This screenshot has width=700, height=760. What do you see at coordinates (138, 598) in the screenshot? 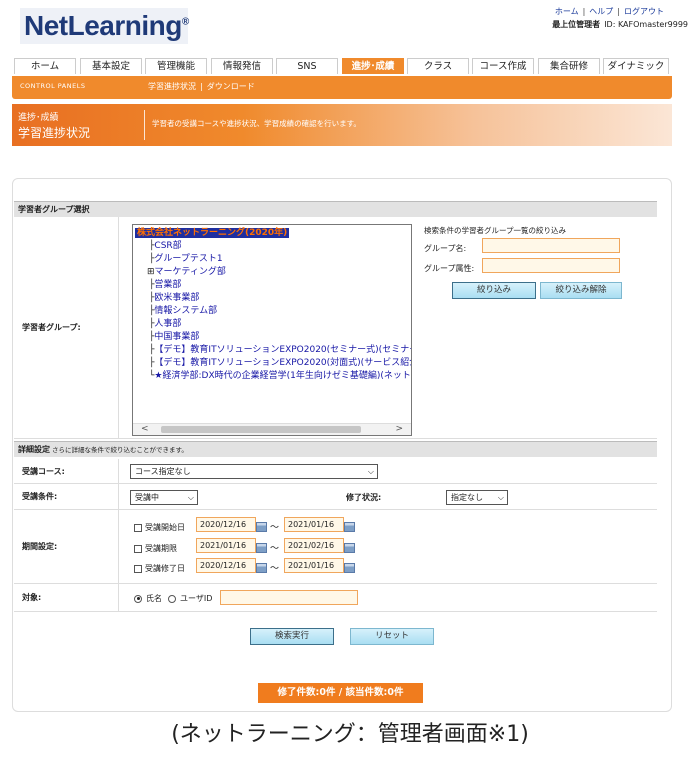
I see `radio-name` at bounding box center [138, 598].